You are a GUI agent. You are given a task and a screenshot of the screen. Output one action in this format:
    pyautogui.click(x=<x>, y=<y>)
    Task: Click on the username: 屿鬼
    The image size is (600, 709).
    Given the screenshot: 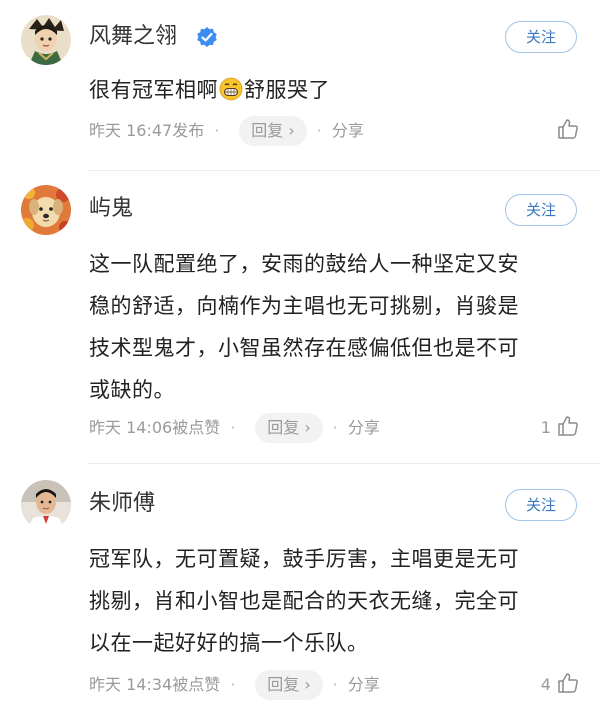 What is the action you would take?
    pyautogui.click(x=111, y=209)
    